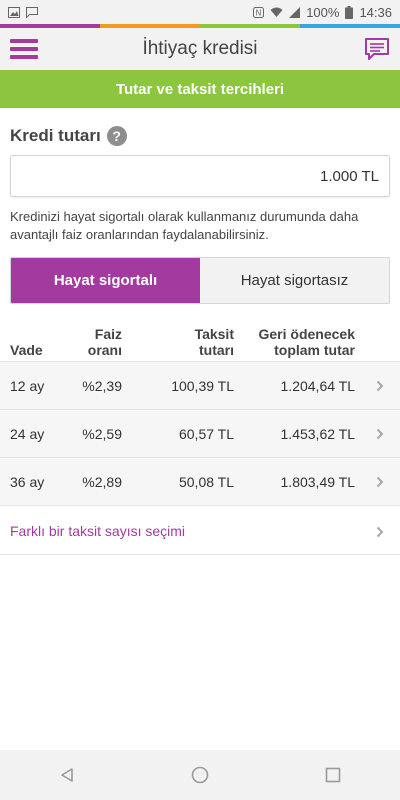 The image size is (400, 800). Describe the element at coordinates (116, 136) in the screenshot. I see `help-icon: ?` at that location.